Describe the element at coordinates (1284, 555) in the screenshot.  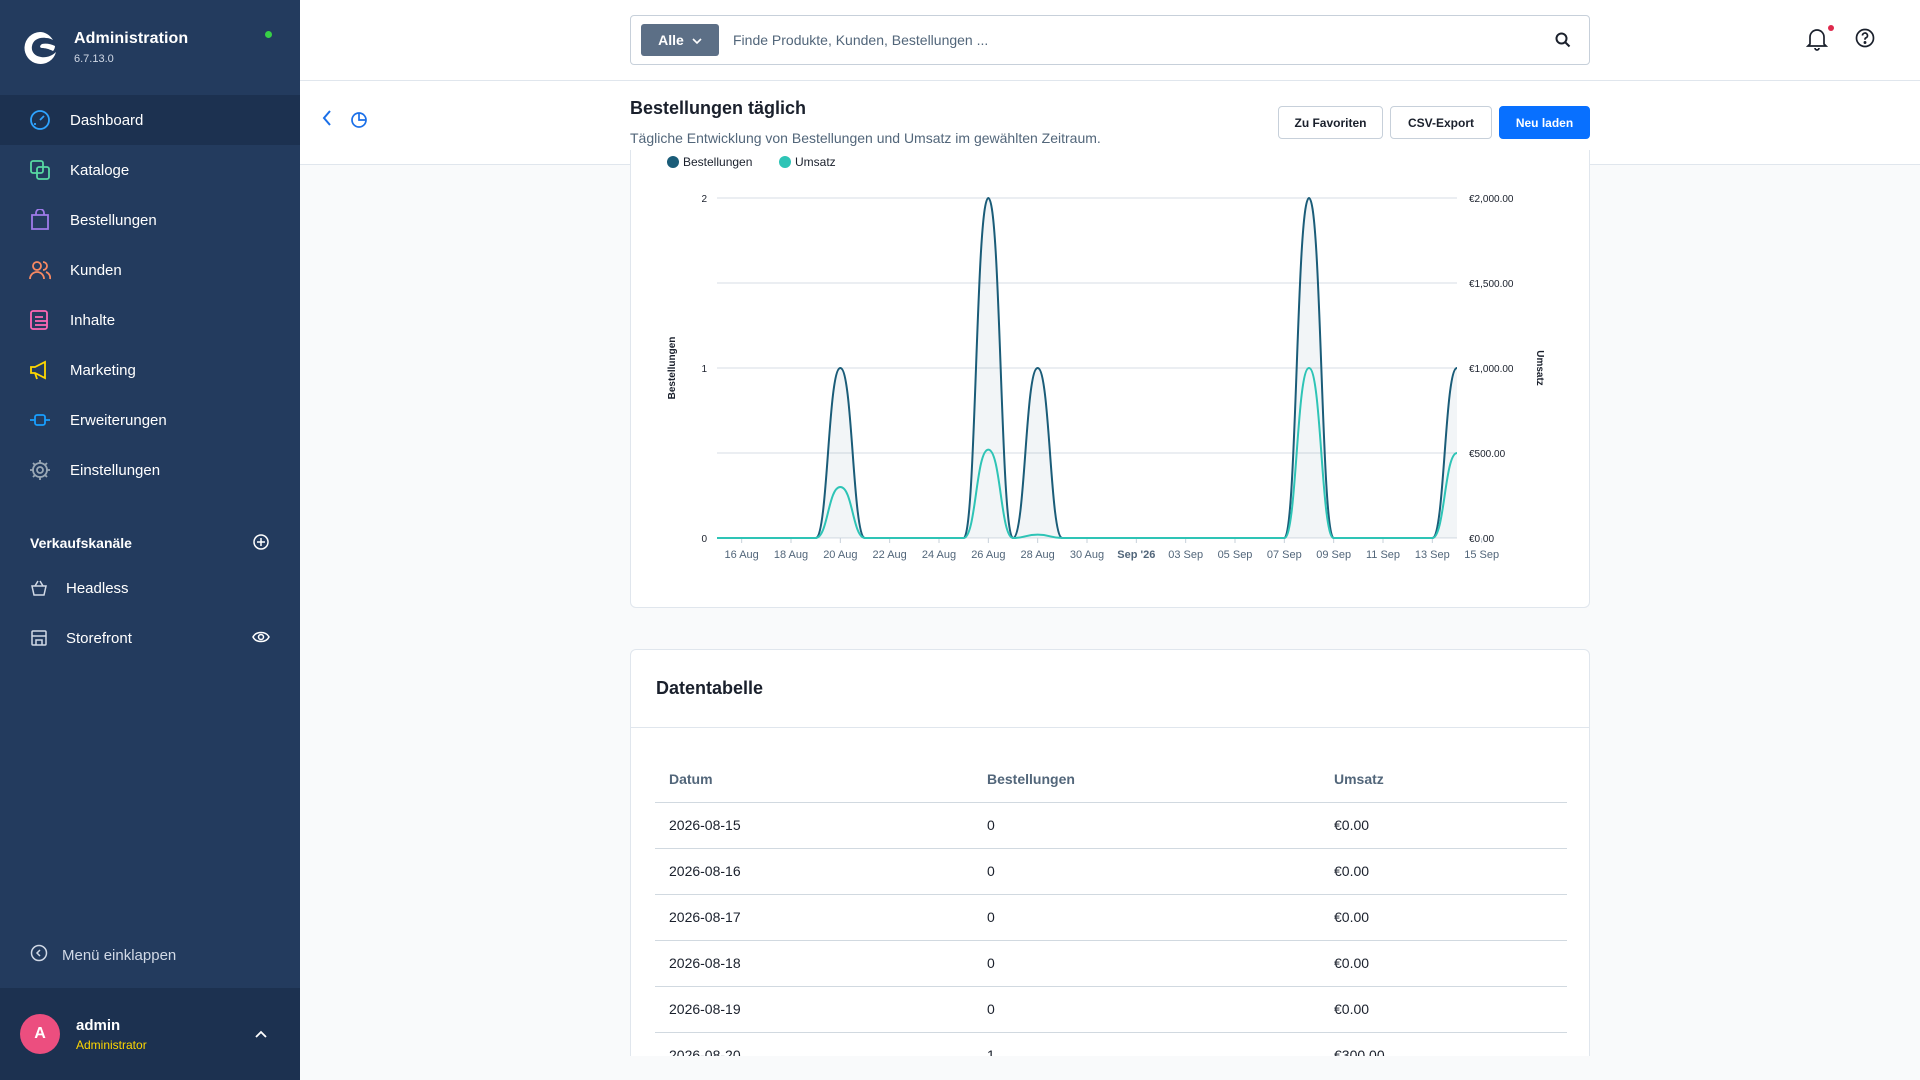
I see `x-tick-label: 07 Sep` at that location.